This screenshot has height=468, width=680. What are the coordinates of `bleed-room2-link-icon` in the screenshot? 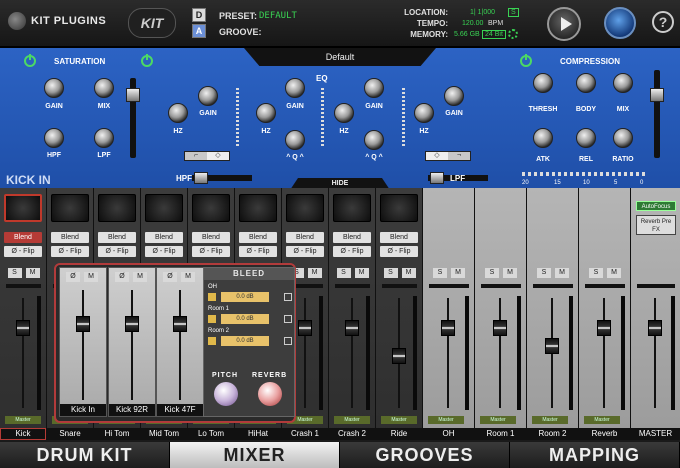 It's located at (288, 341).